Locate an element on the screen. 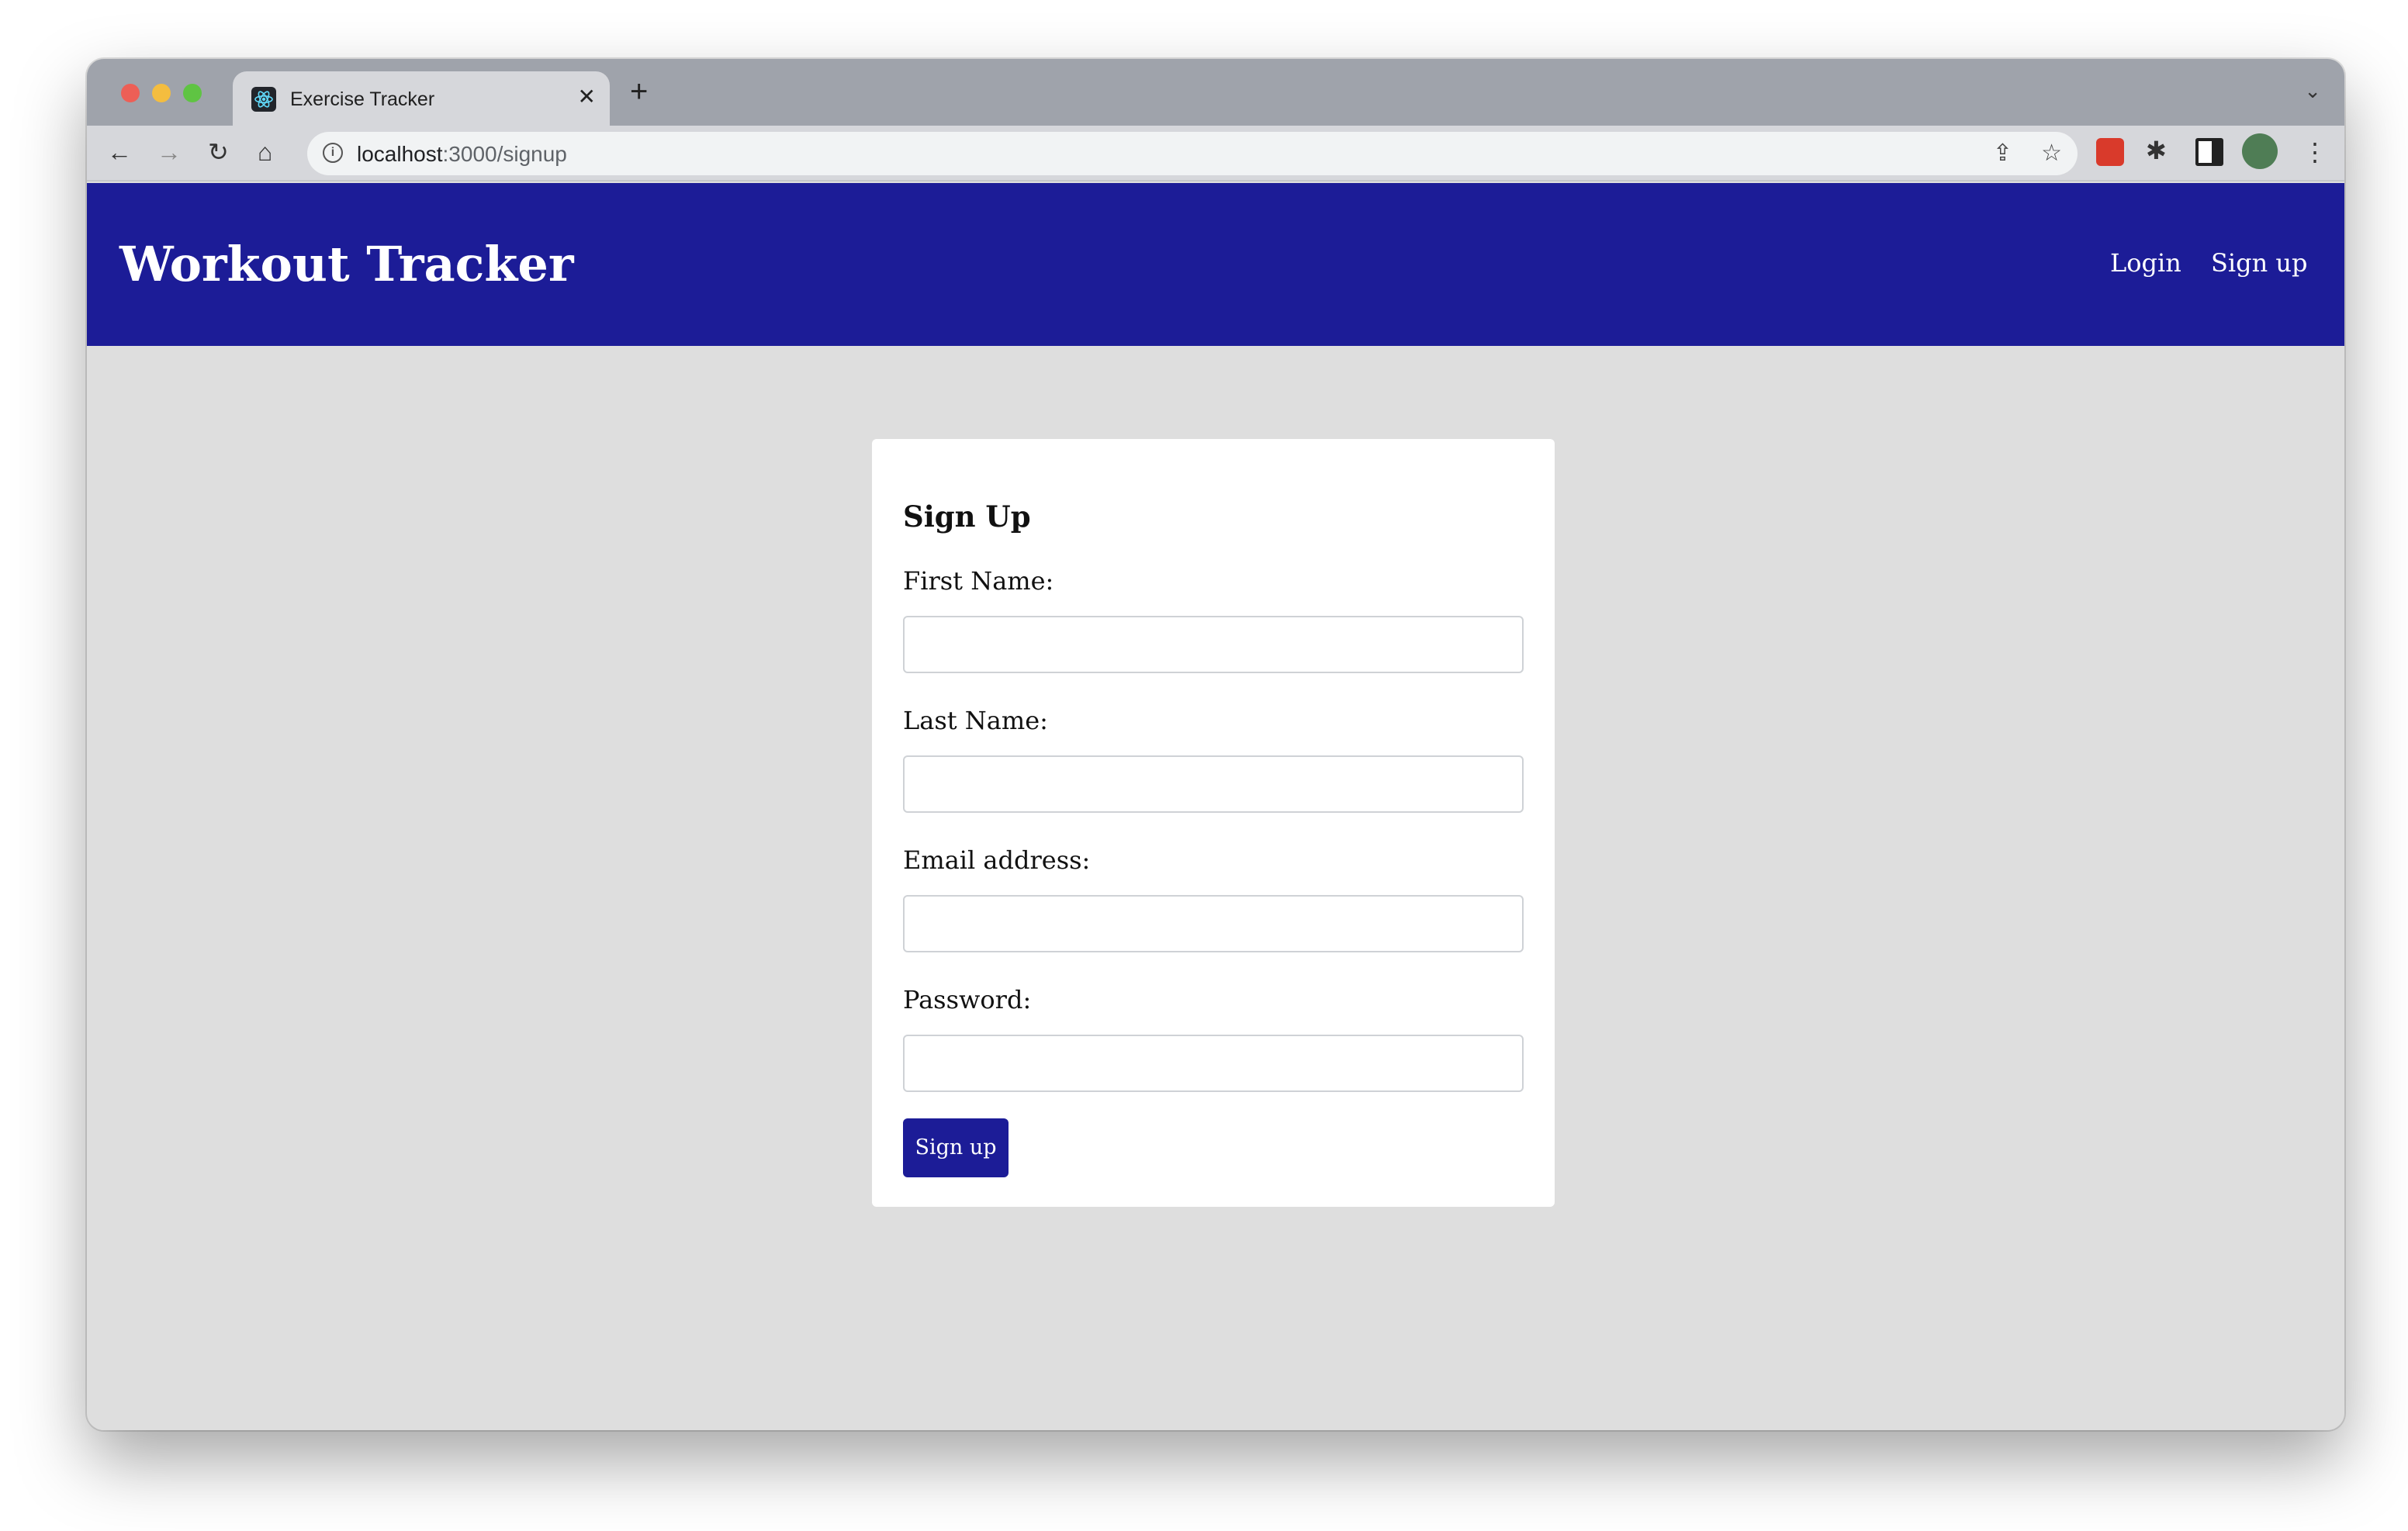 The width and height of the screenshot is (2408, 1531). profile-avatar is located at coordinates (2260, 151).